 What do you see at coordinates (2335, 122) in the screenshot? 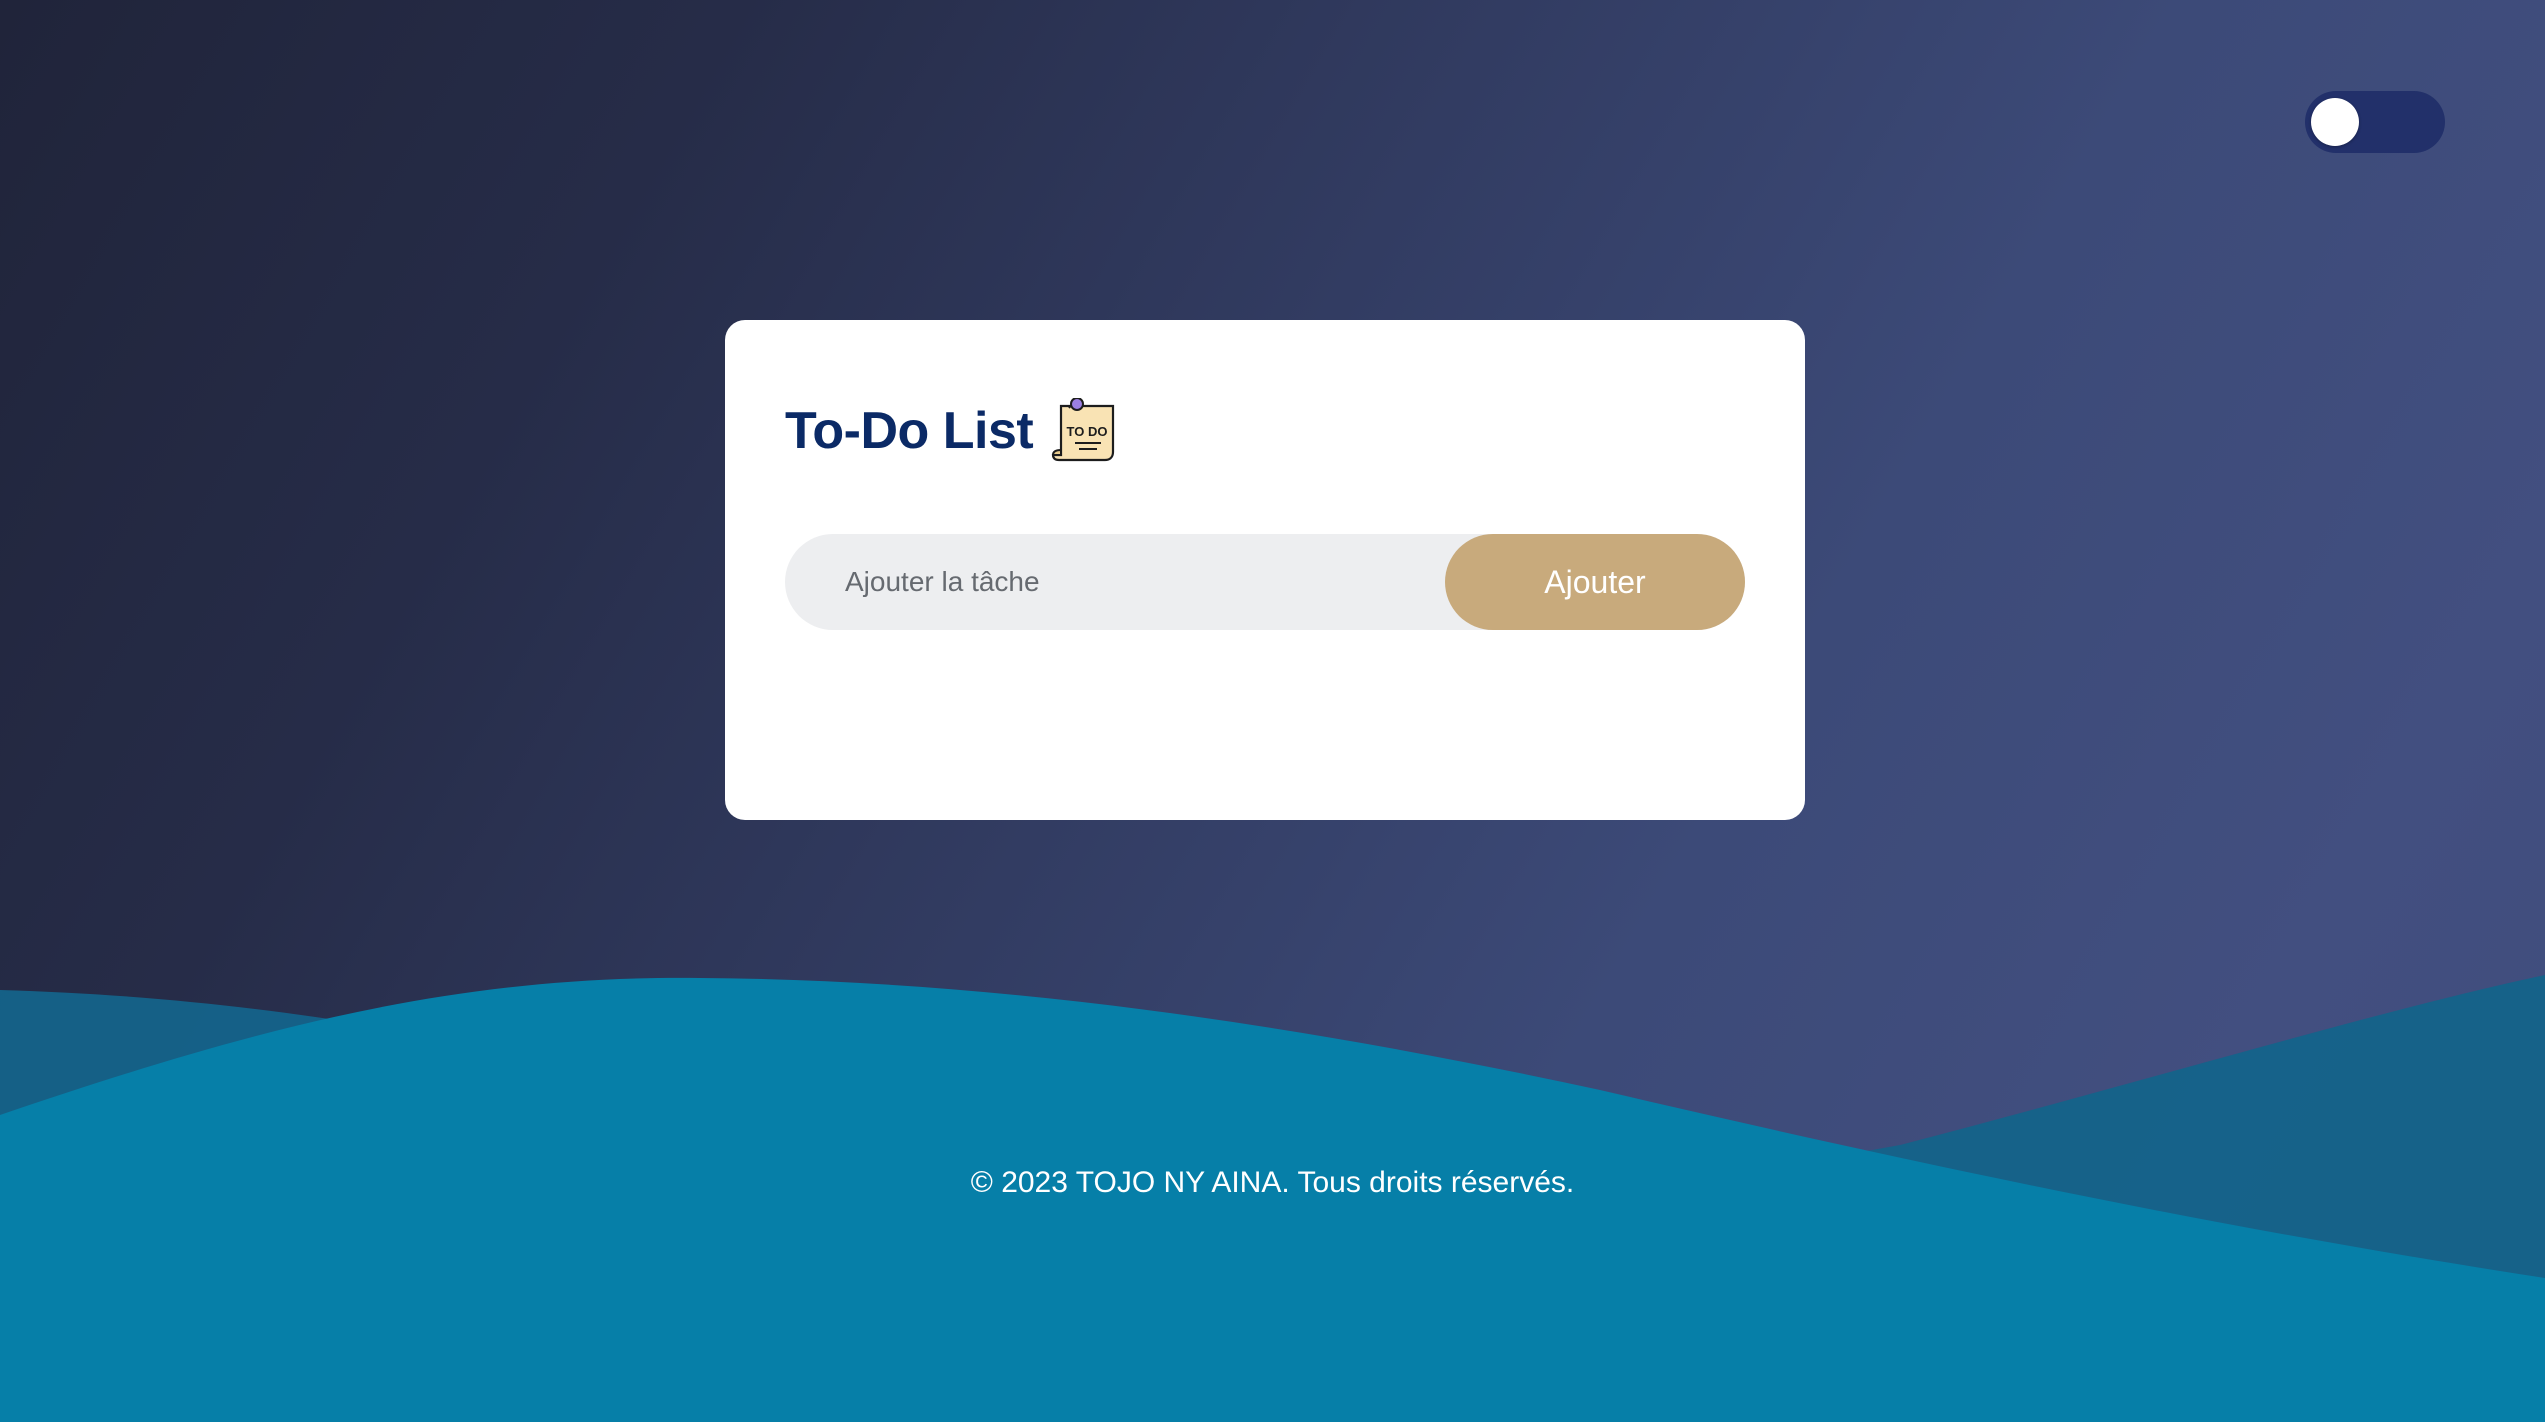
I see `toggle-knob` at bounding box center [2335, 122].